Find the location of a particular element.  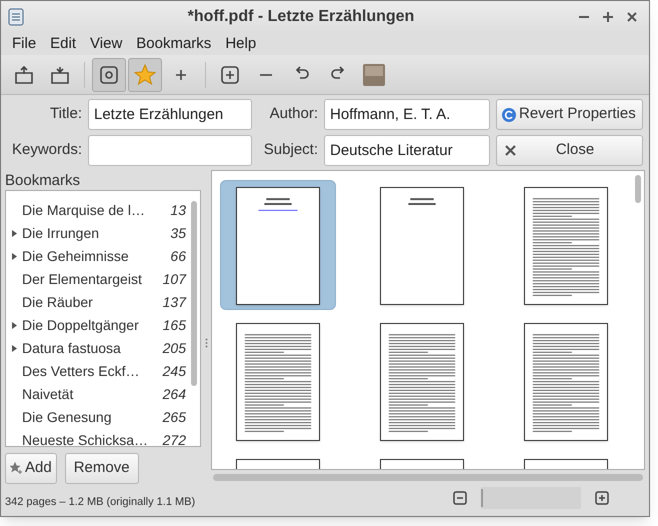

star-icon is located at coordinates (145, 74).